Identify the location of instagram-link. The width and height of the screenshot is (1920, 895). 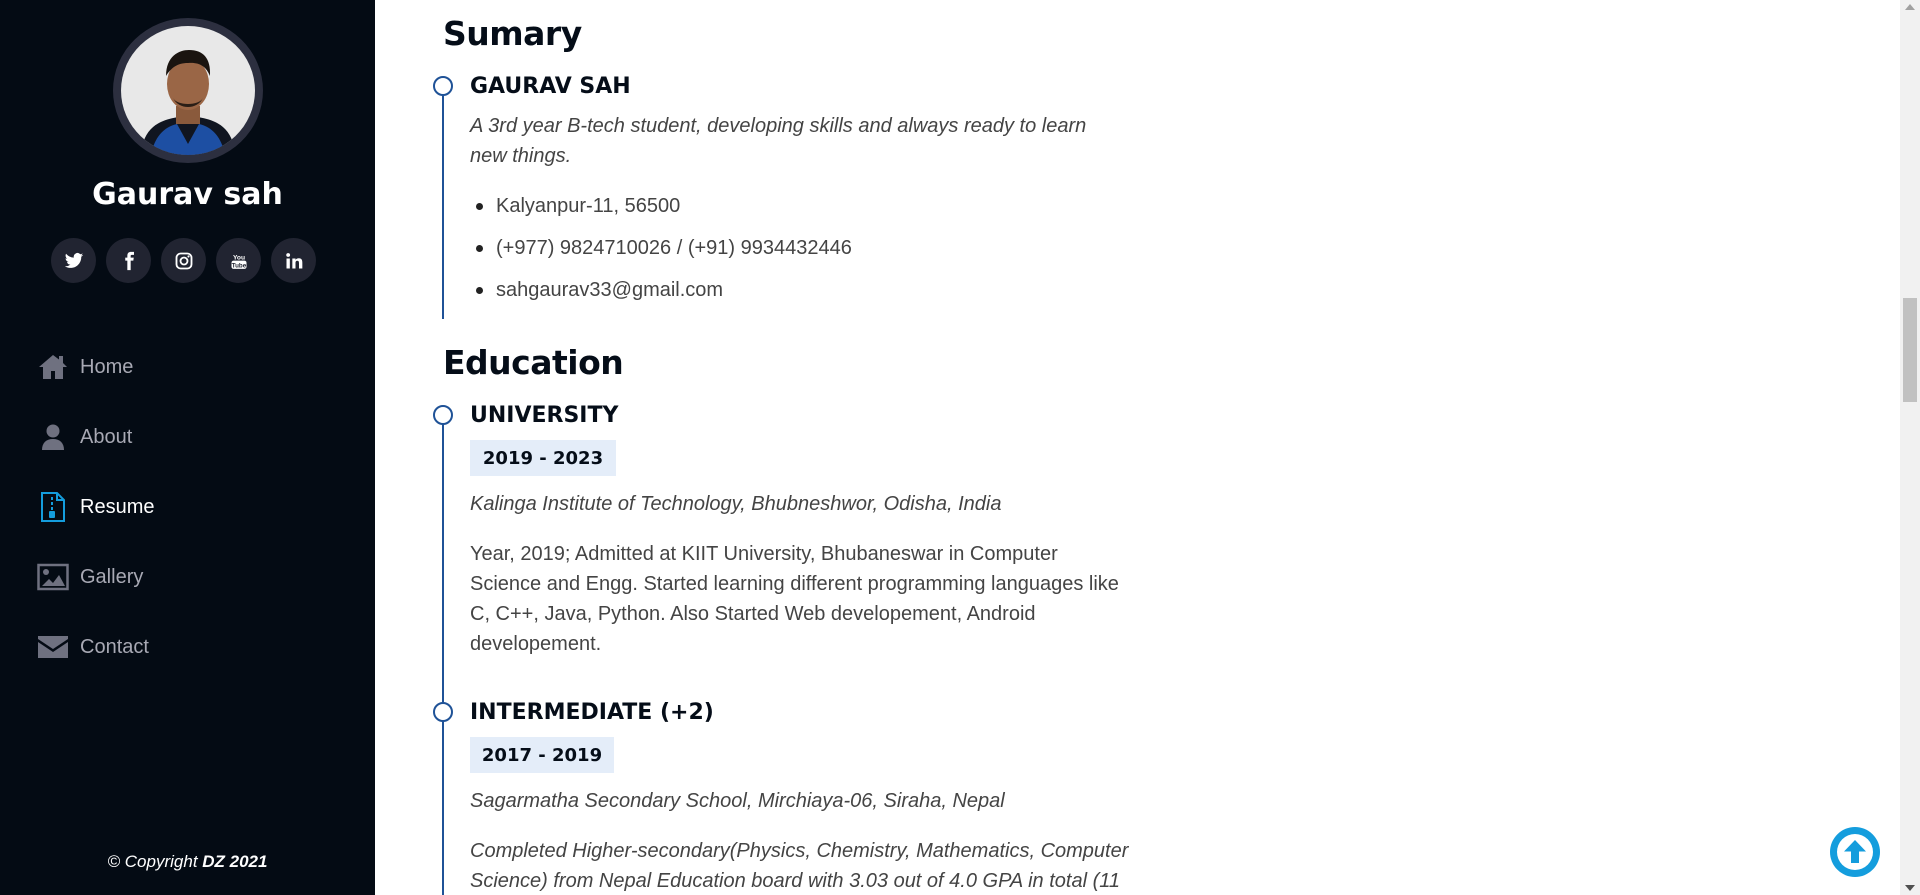
(183, 260).